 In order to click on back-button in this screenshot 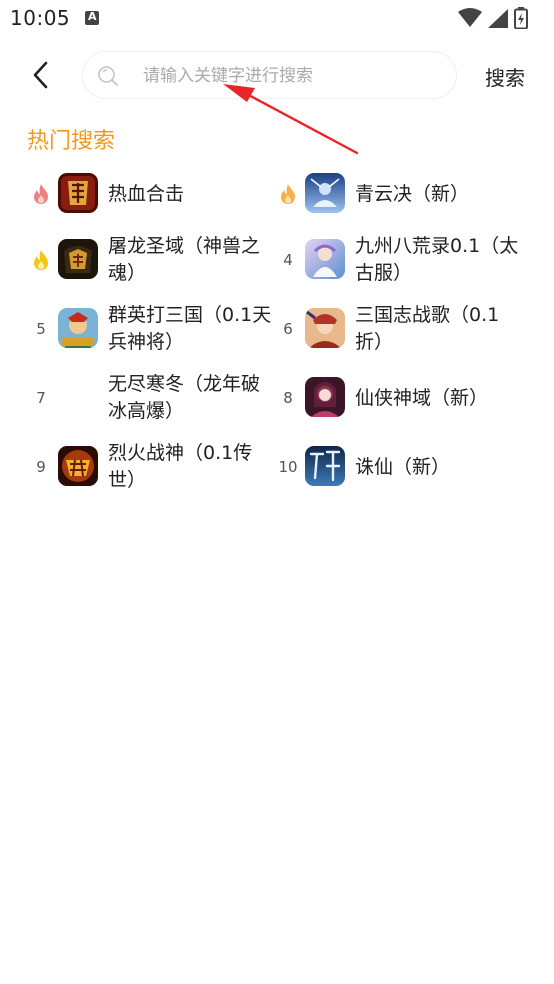, I will do `click(41, 75)`.